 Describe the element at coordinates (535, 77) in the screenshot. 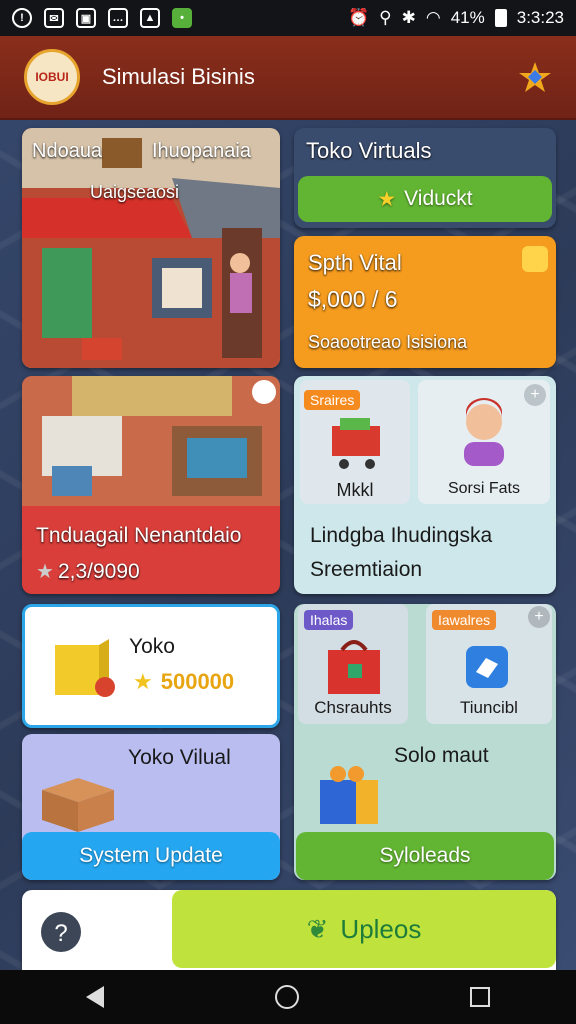

I see `star-icon` at that location.